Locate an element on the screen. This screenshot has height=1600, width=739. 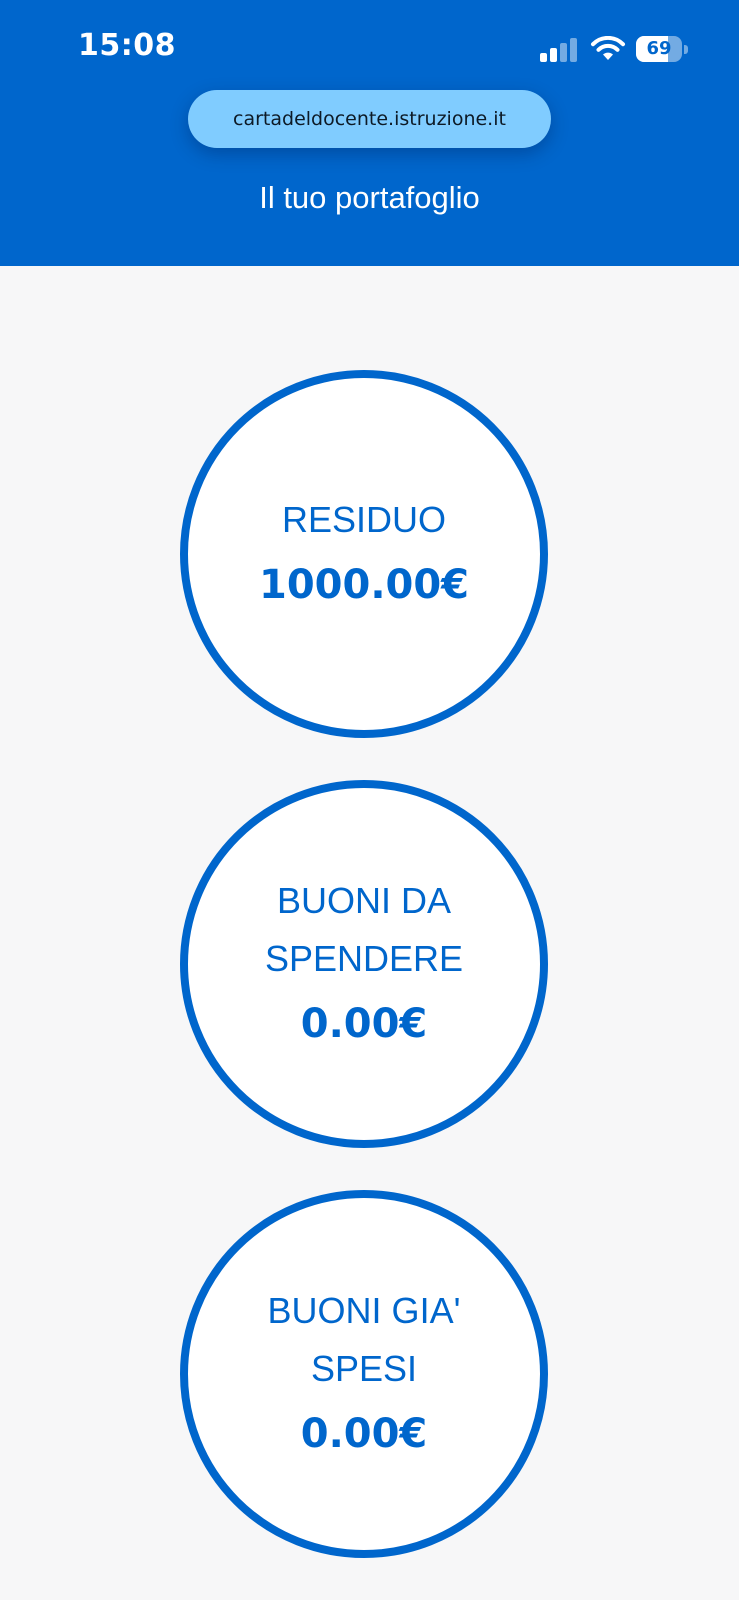
buoni-gia-spesi-card: BUONI GIA' SPESI 0.00€ is located at coordinates (364, 1374).